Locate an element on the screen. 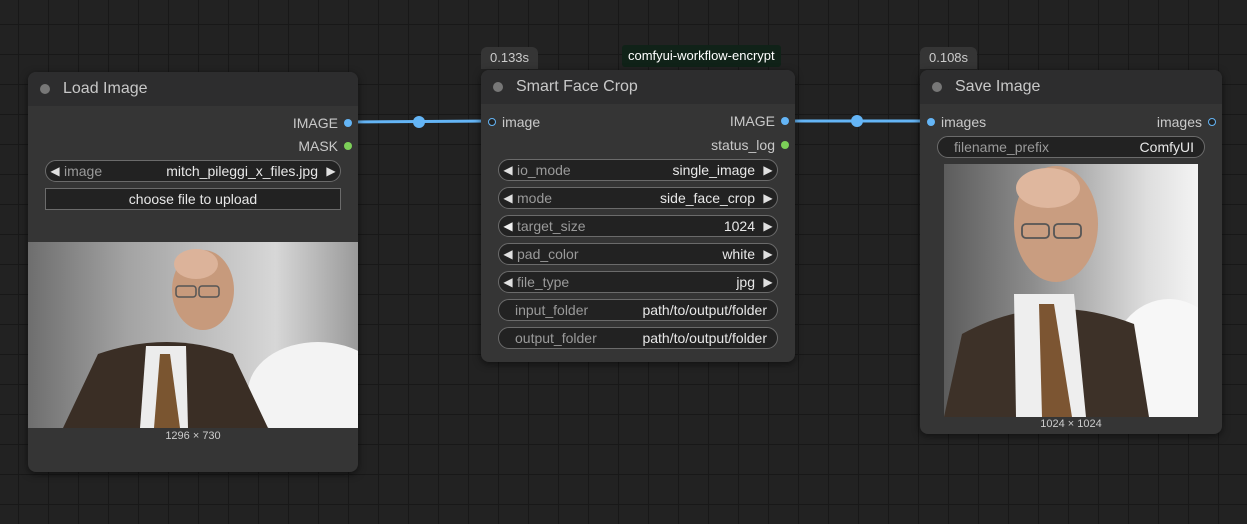 The width and height of the screenshot is (1247, 524). widget-value: 1024 is located at coordinates (739, 226).